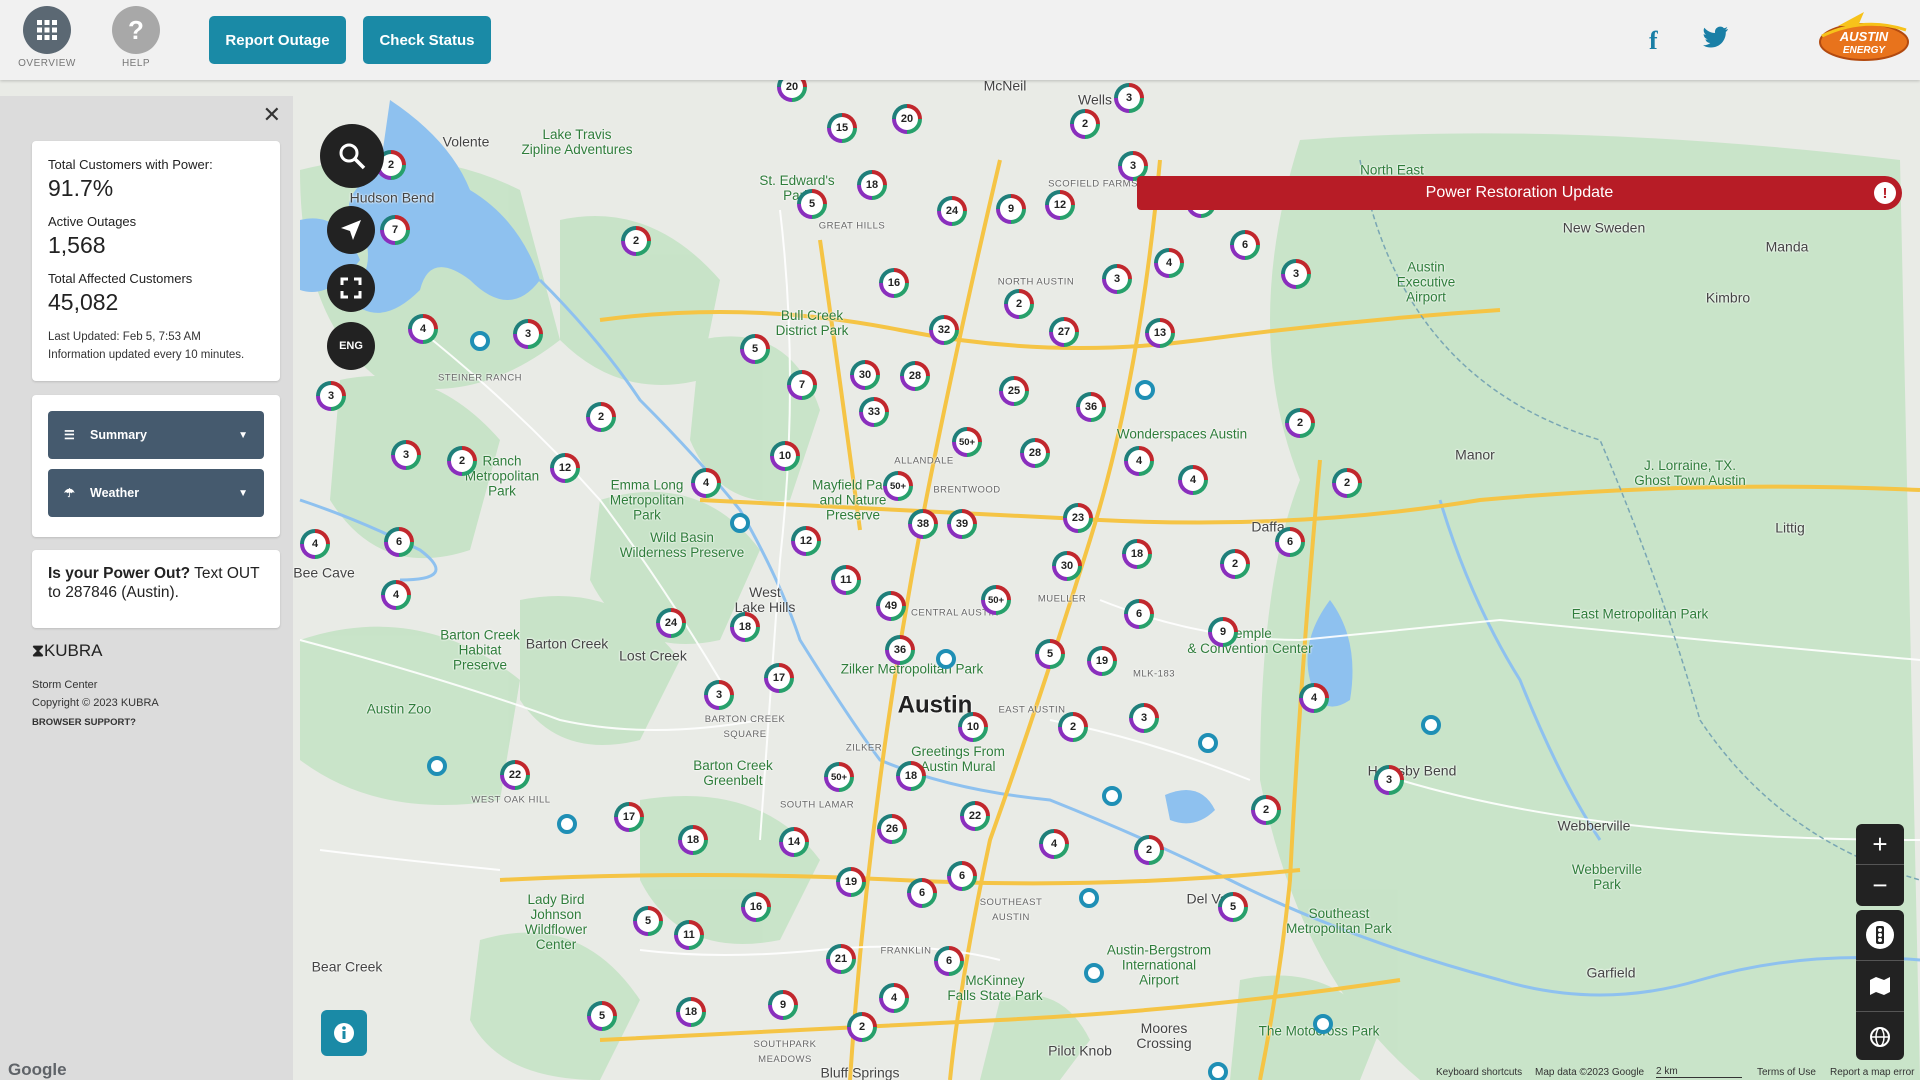  What do you see at coordinates (1479, 1072) in the screenshot?
I see `keyboard-shortcuts-link: Keyboard shortcuts` at bounding box center [1479, 1072].